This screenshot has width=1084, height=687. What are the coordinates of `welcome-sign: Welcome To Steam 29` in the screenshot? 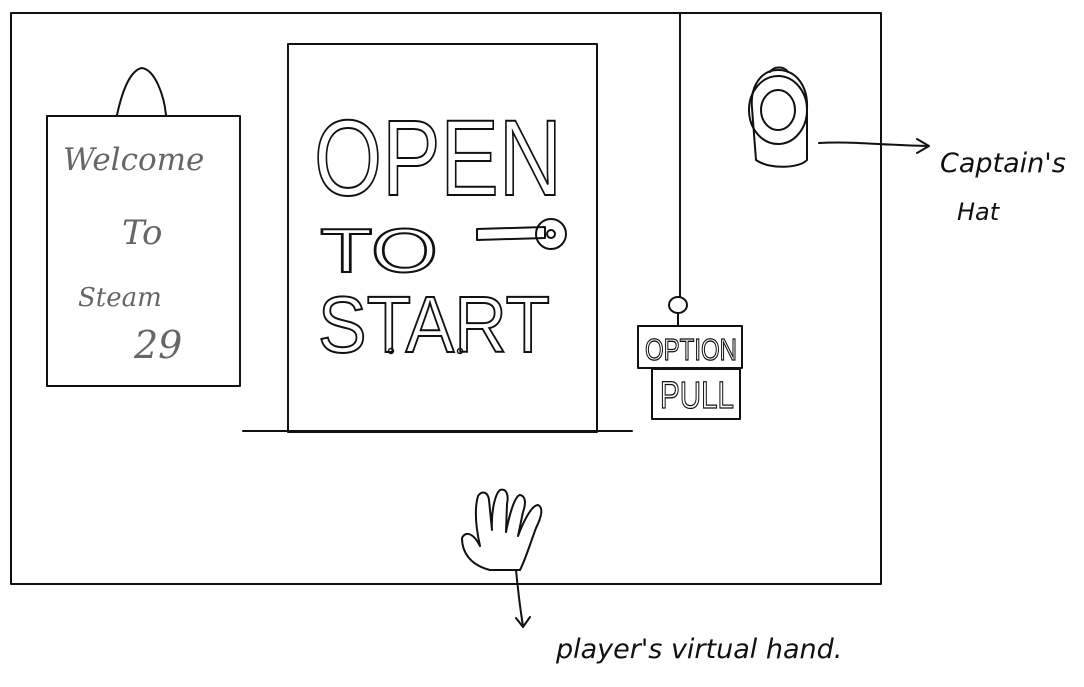 It's located at (143, 227).